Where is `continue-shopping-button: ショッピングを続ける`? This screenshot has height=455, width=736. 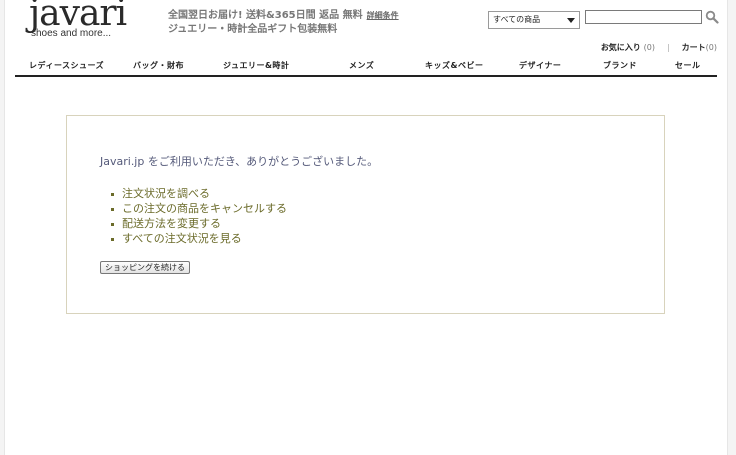 continue-shopping-button: ショッピングを続ける is located at coordinates (145, 267).